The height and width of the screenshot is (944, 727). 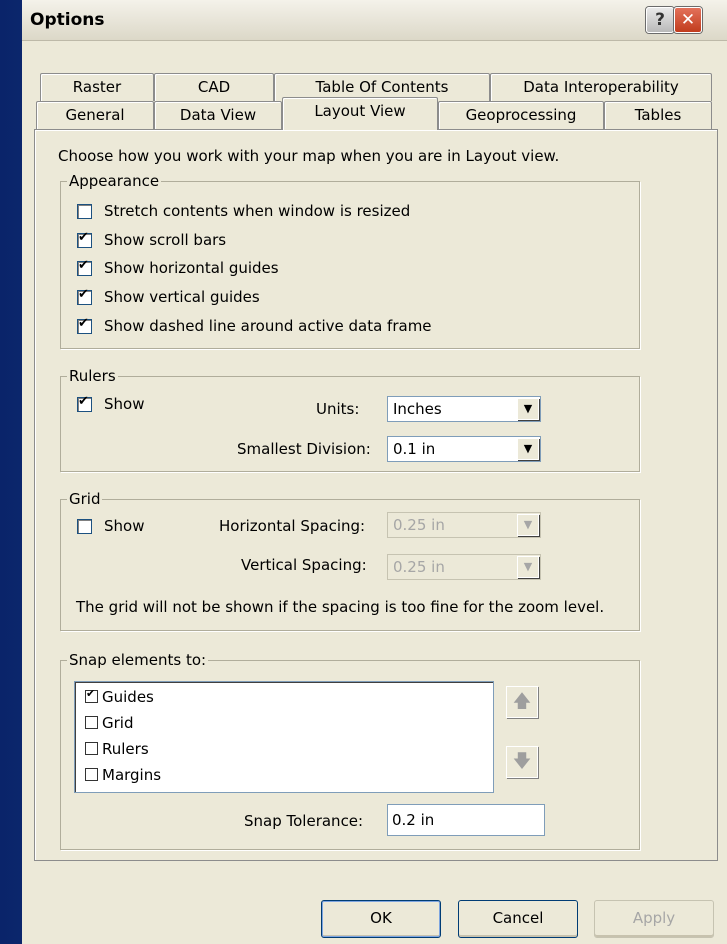 What do you see at coordinates (114, 181) in the screenshot?
I see `appearance-legend: Appearance` at bounding box center [114, 181].